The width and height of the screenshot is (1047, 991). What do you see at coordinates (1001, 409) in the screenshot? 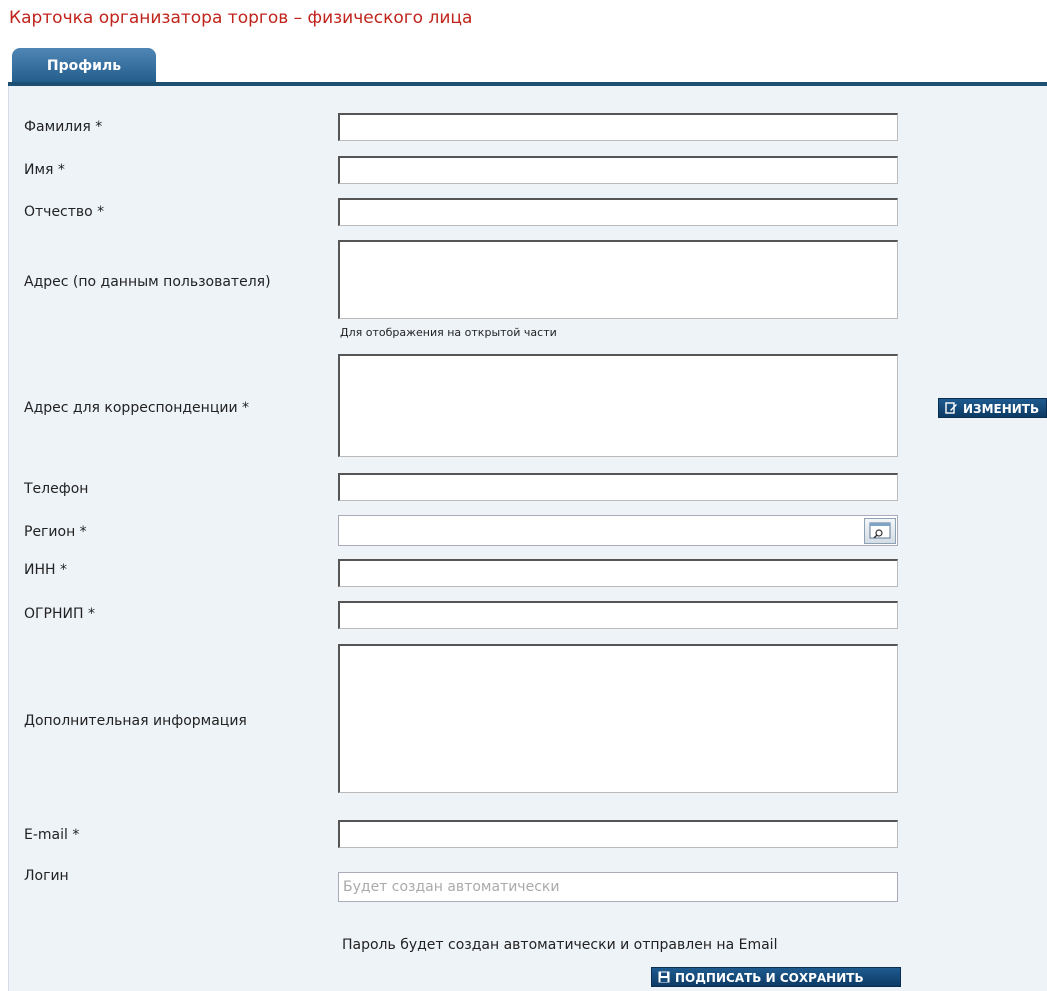
I see `change-button-label: ИЗМЕНИТЬ` at bounding box center [1001, 409].